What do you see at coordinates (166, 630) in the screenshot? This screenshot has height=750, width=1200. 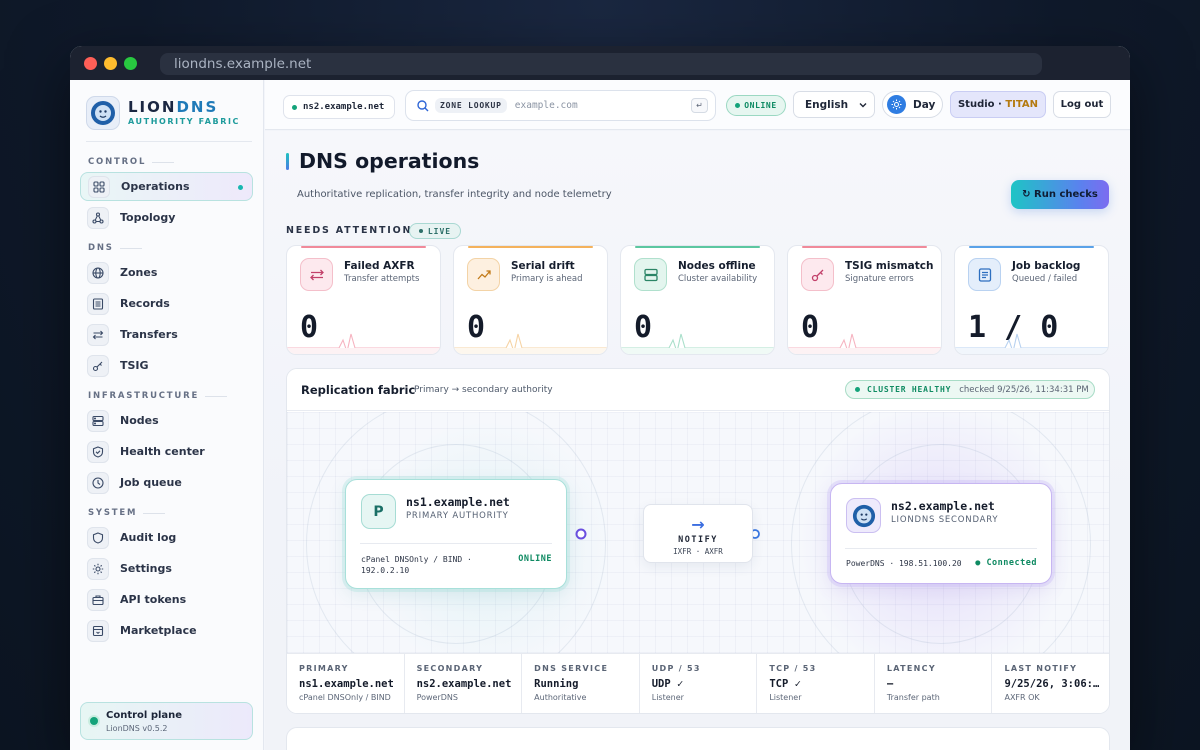 I see `sidebar-item-marketplace: Marketplace` at bounding box center [166, 630].